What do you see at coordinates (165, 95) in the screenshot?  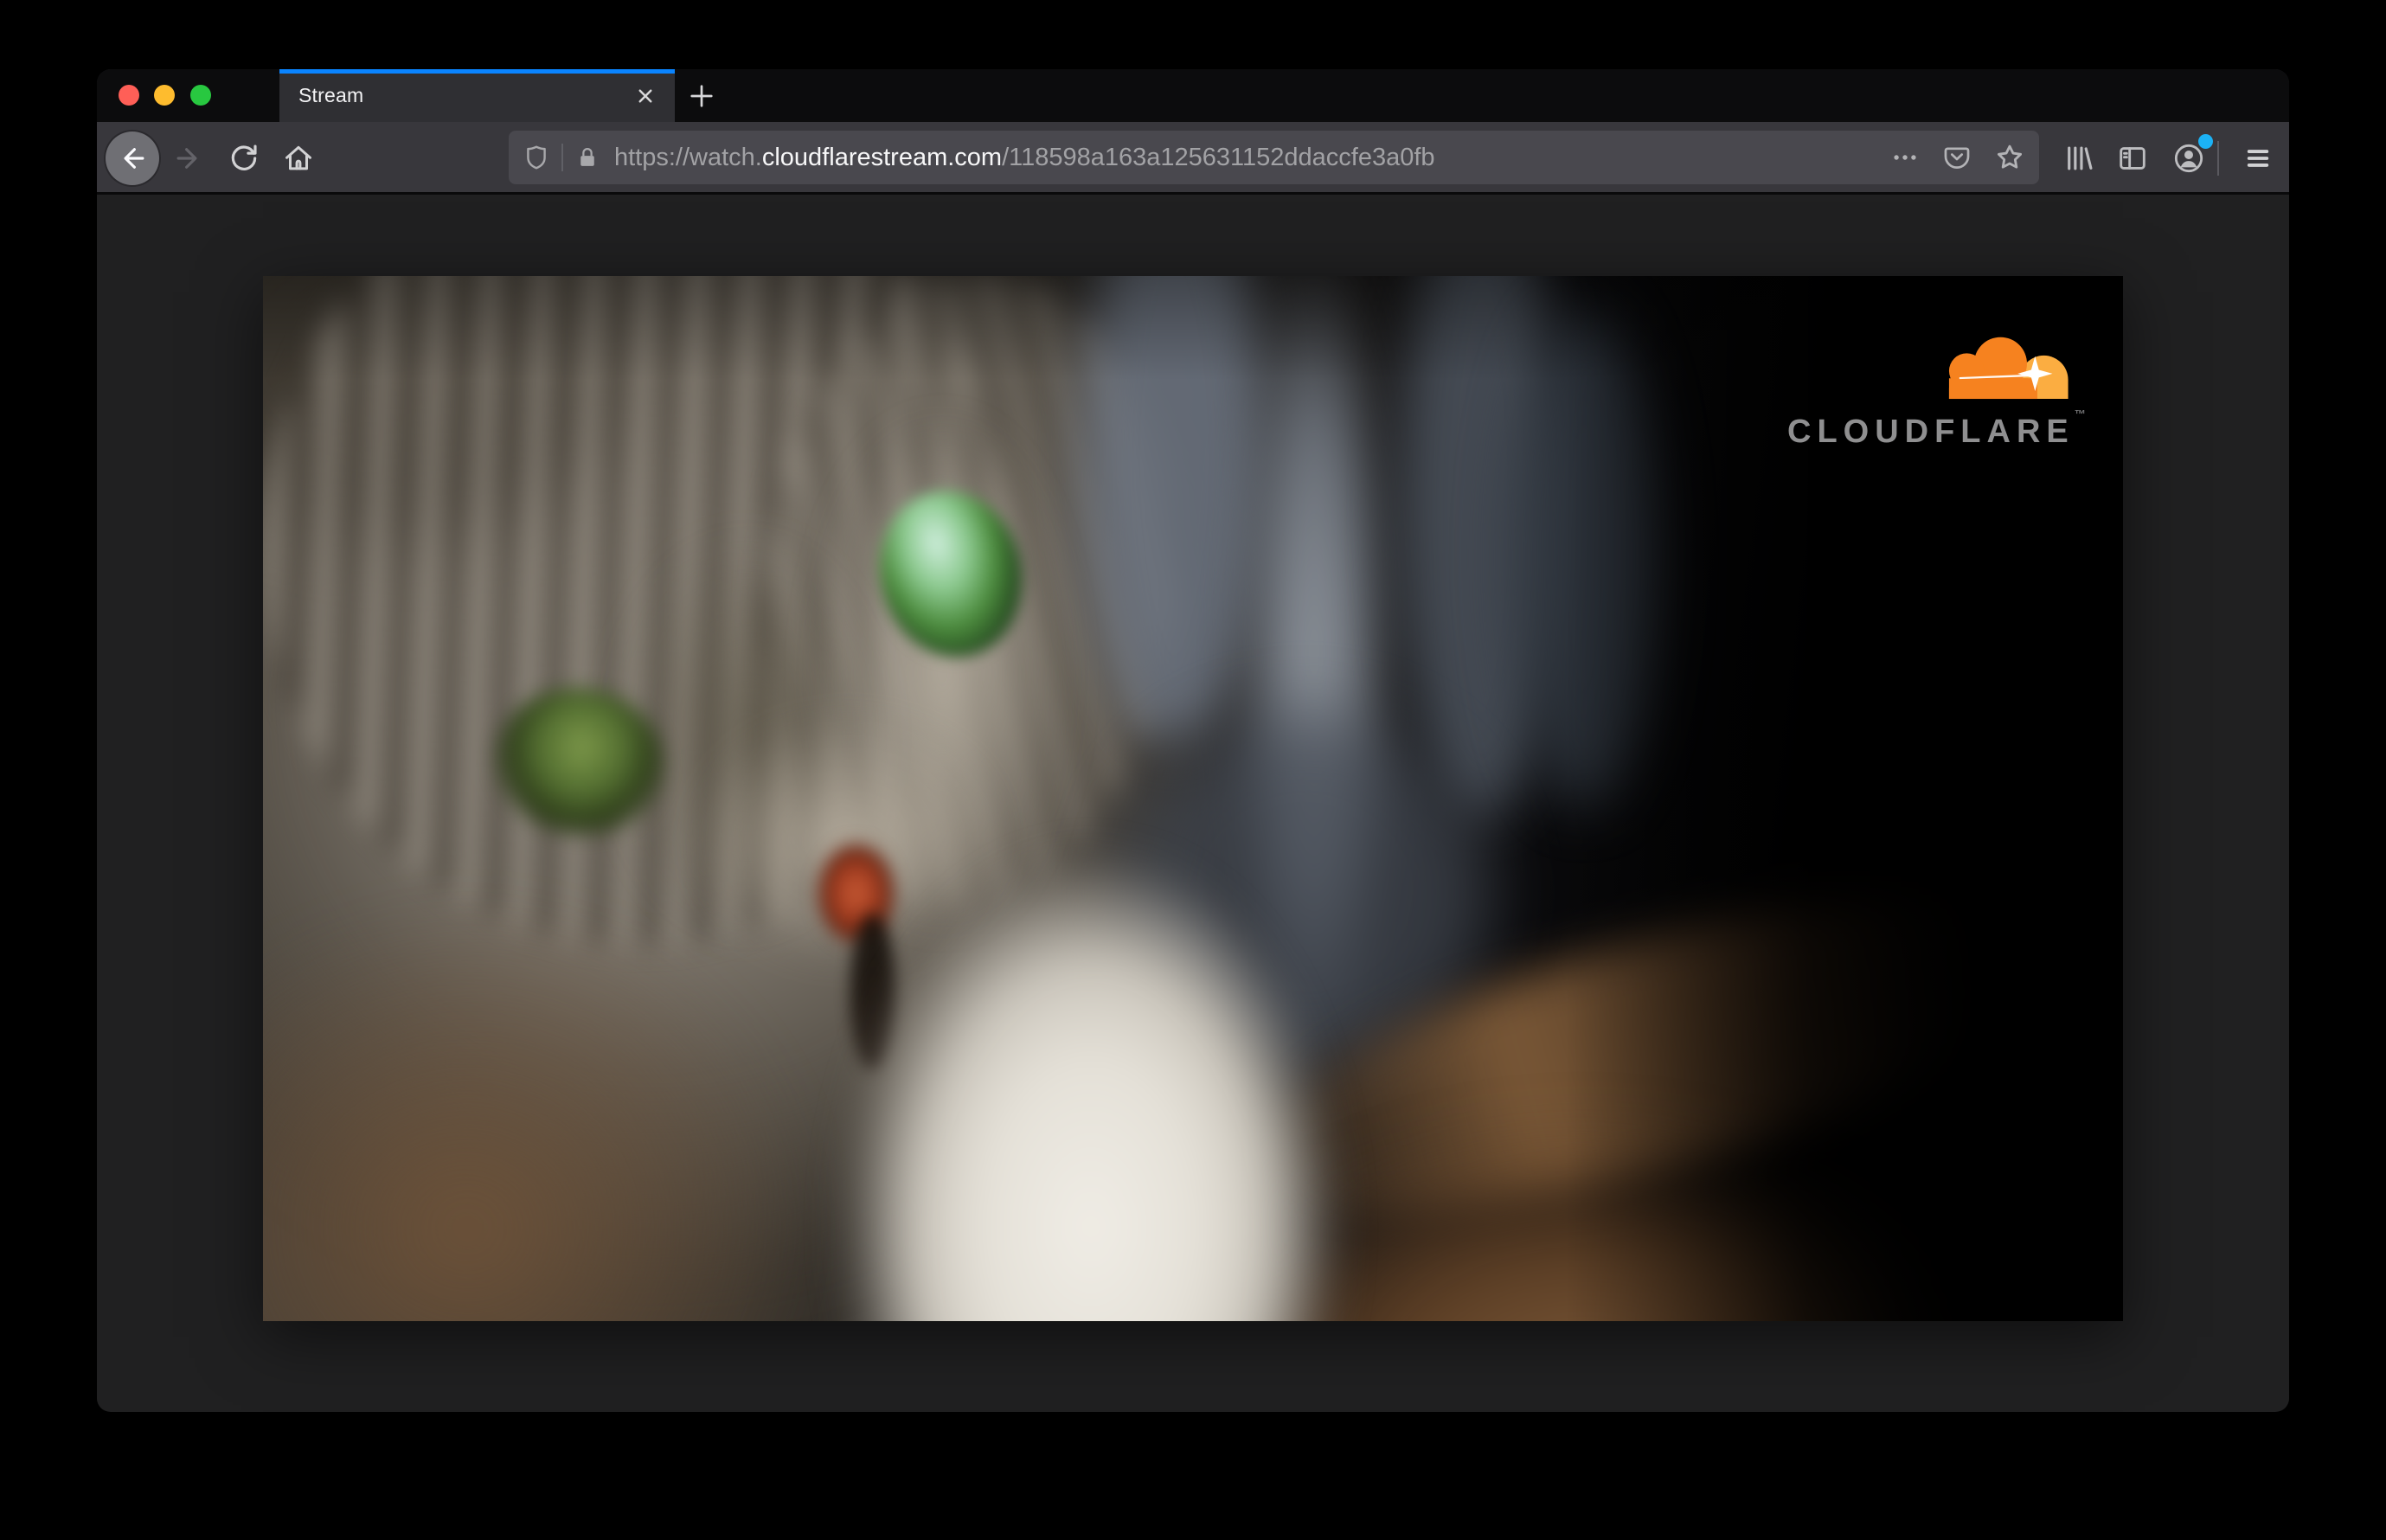 I see `minimize-window-button` at bounding box center [165, 95].